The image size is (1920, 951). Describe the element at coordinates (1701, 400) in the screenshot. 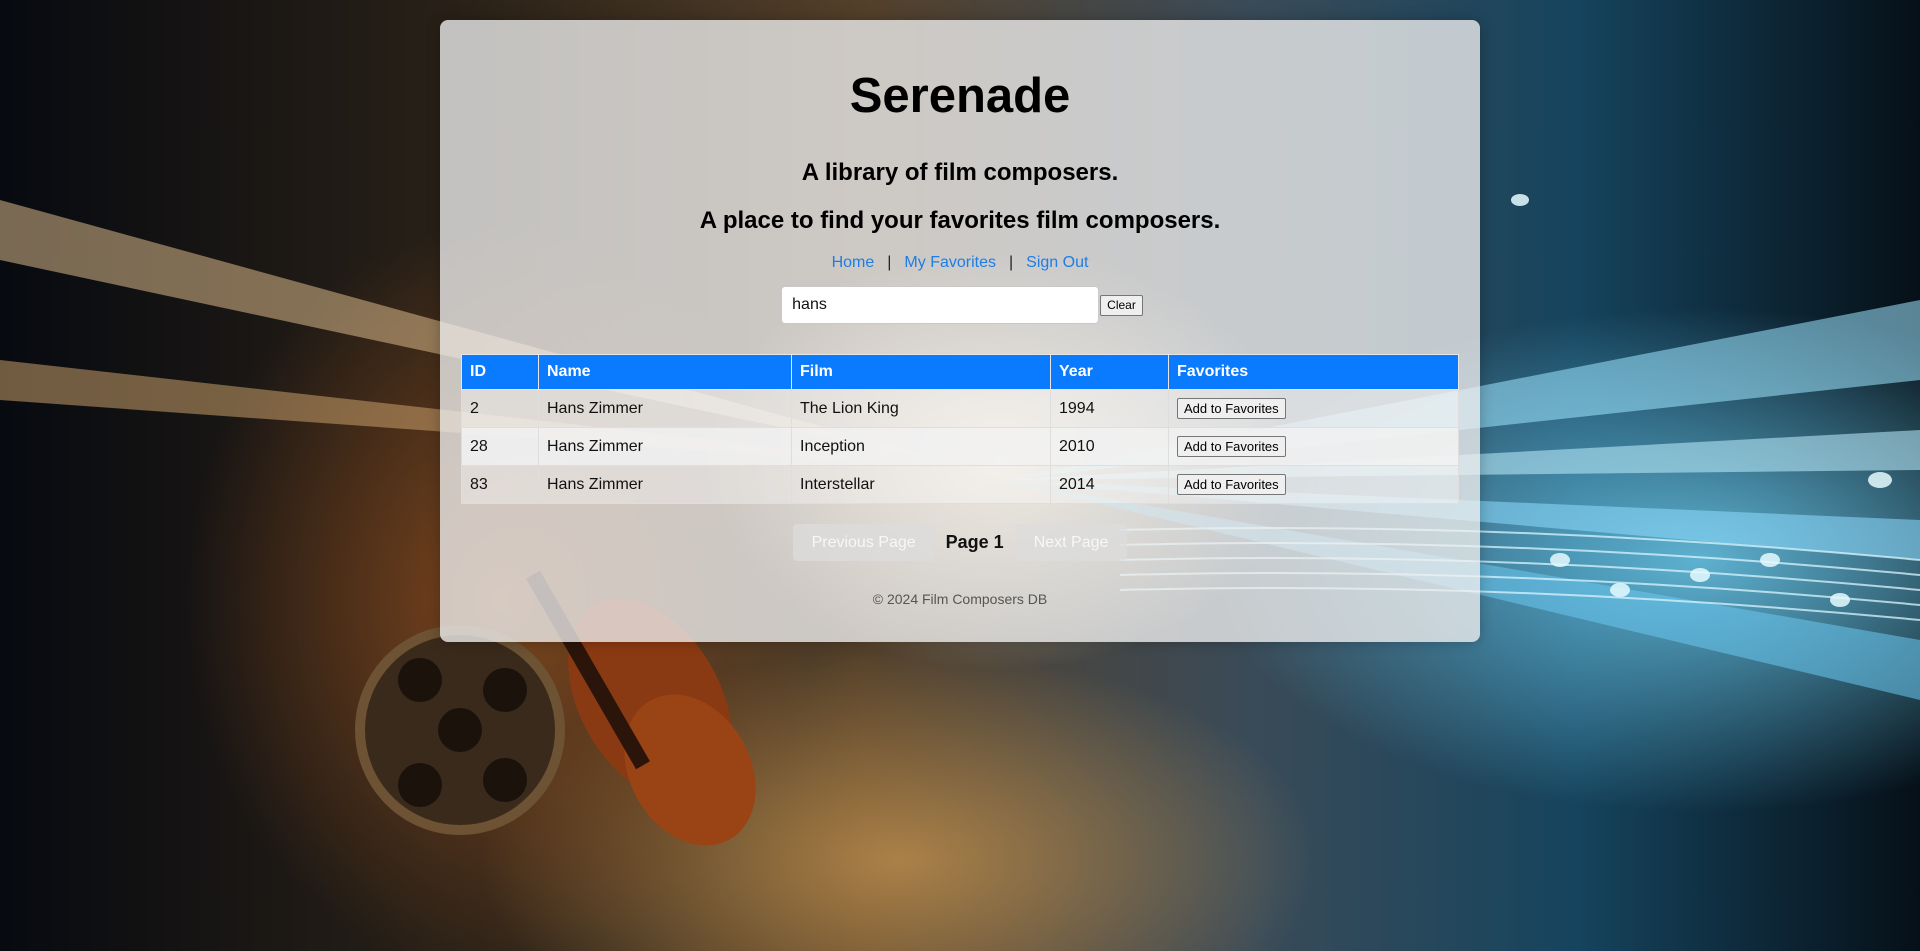

I see `music-notes` at that location.